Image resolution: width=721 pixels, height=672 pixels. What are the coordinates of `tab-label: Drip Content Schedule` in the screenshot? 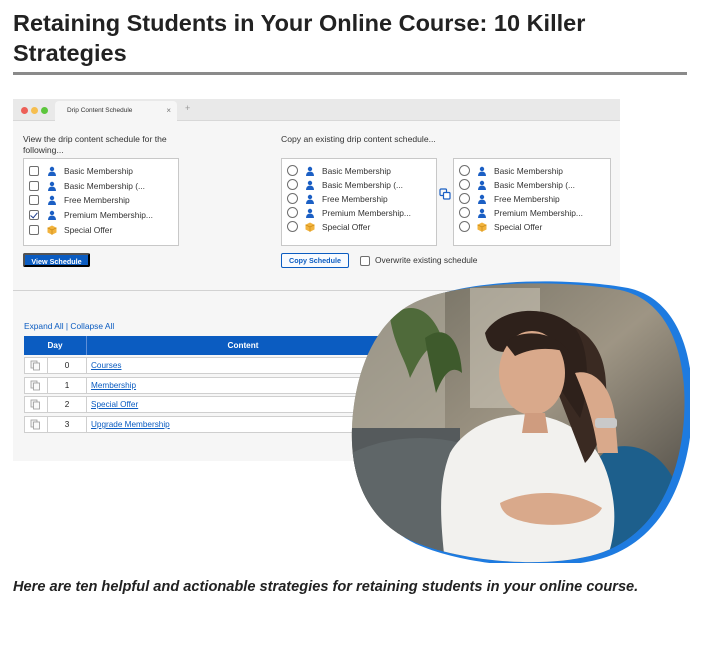 It's located at (100, 110).